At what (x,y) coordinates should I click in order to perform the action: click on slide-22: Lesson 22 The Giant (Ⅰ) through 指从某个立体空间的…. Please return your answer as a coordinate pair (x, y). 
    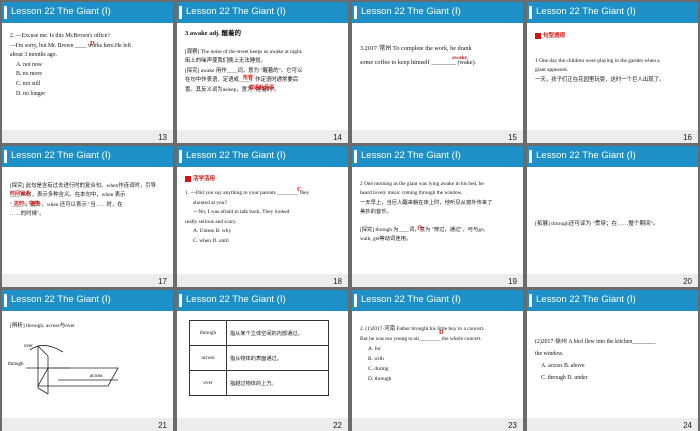
    Looking at the image, I should click on (262, 360).